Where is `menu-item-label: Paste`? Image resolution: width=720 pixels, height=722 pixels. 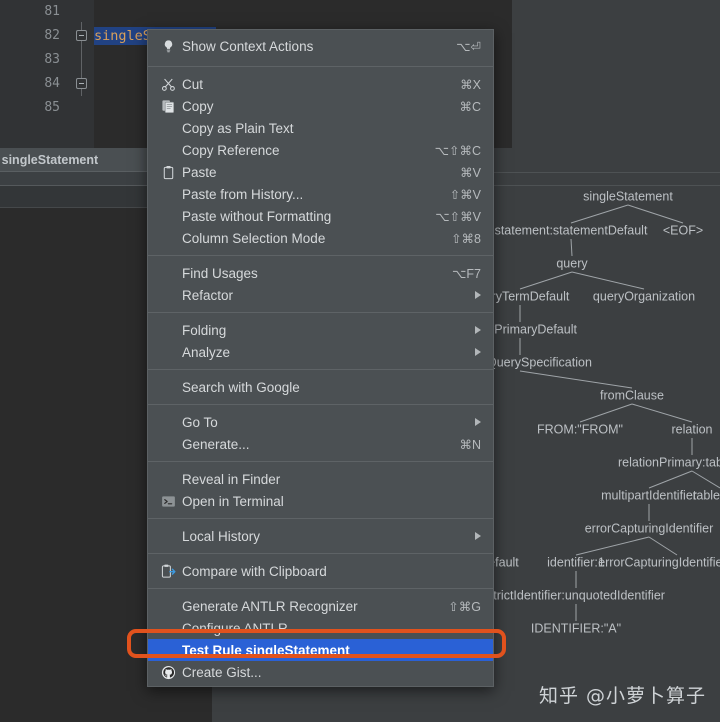 menu-item-label: Paste is located at coordinates (199, 172).